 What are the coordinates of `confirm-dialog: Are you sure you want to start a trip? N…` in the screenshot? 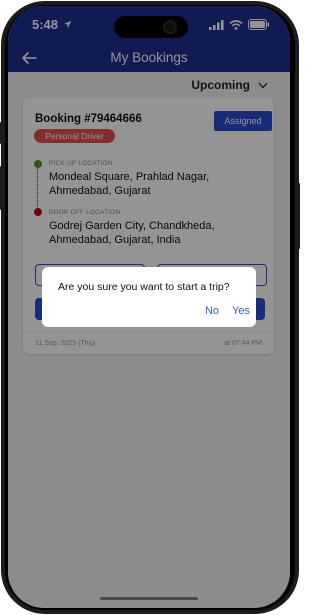 It's located at (149, 297).